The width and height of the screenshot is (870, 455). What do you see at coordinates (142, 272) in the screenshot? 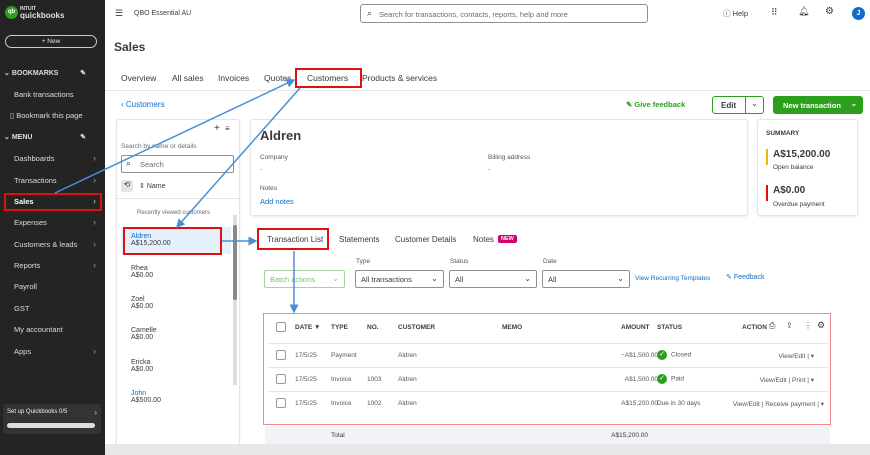
I see `customer-item-rhea: Rhea A$0.00` at bounding box center [142, 272].